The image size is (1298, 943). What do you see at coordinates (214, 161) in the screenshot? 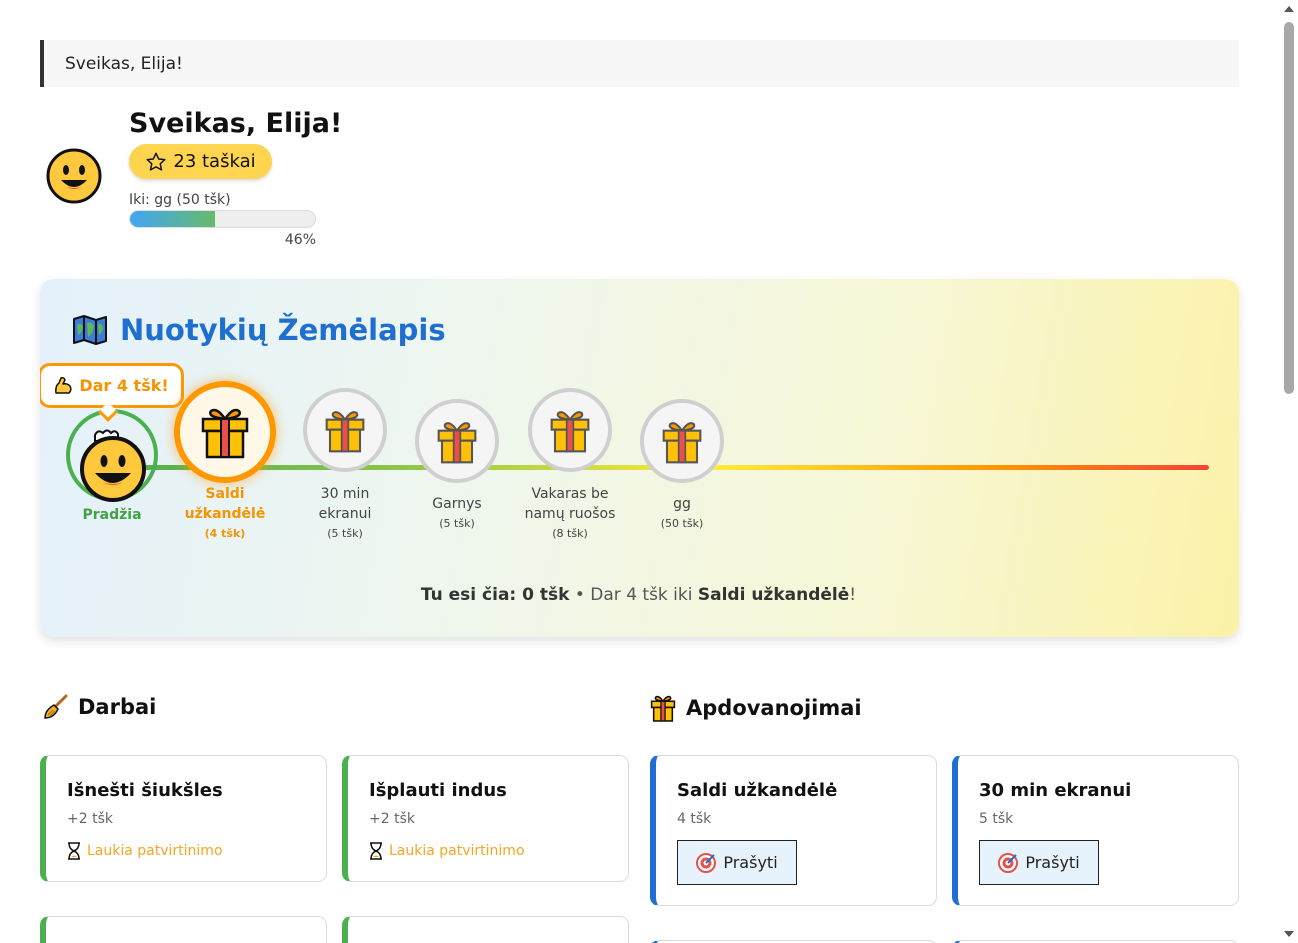
I see `points-label: 23 taškai` at bounding box center [214, 161].